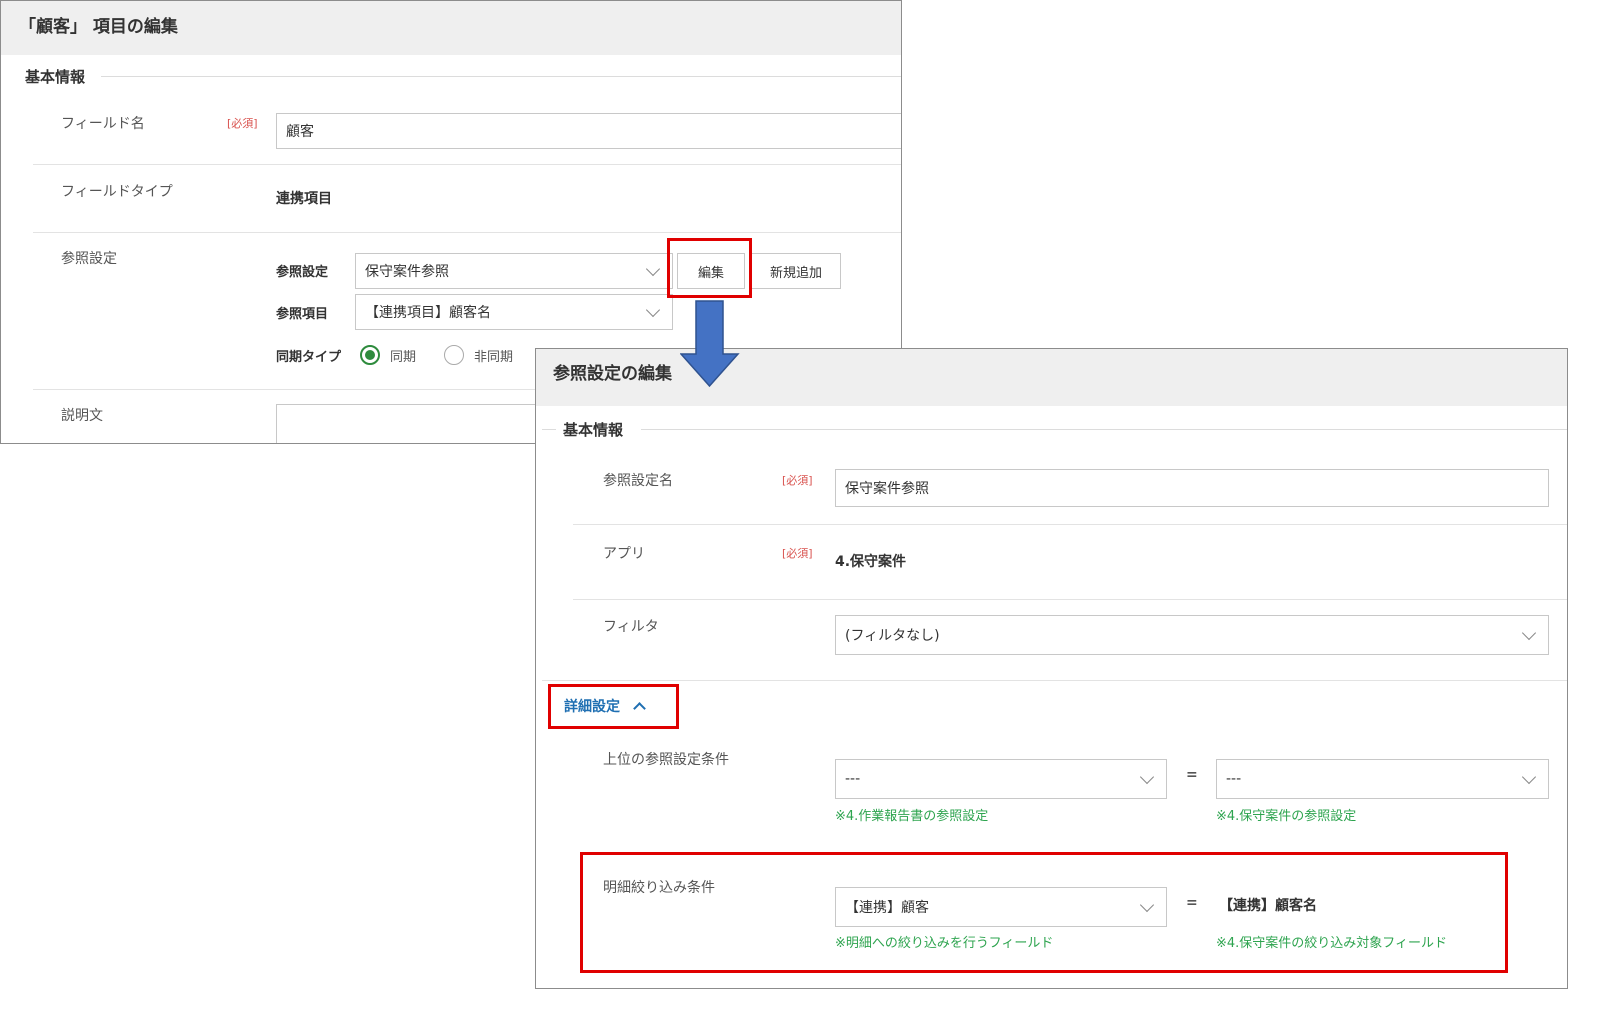  I want to click on ref-name-label: 参照設定名, so click(638, 481).